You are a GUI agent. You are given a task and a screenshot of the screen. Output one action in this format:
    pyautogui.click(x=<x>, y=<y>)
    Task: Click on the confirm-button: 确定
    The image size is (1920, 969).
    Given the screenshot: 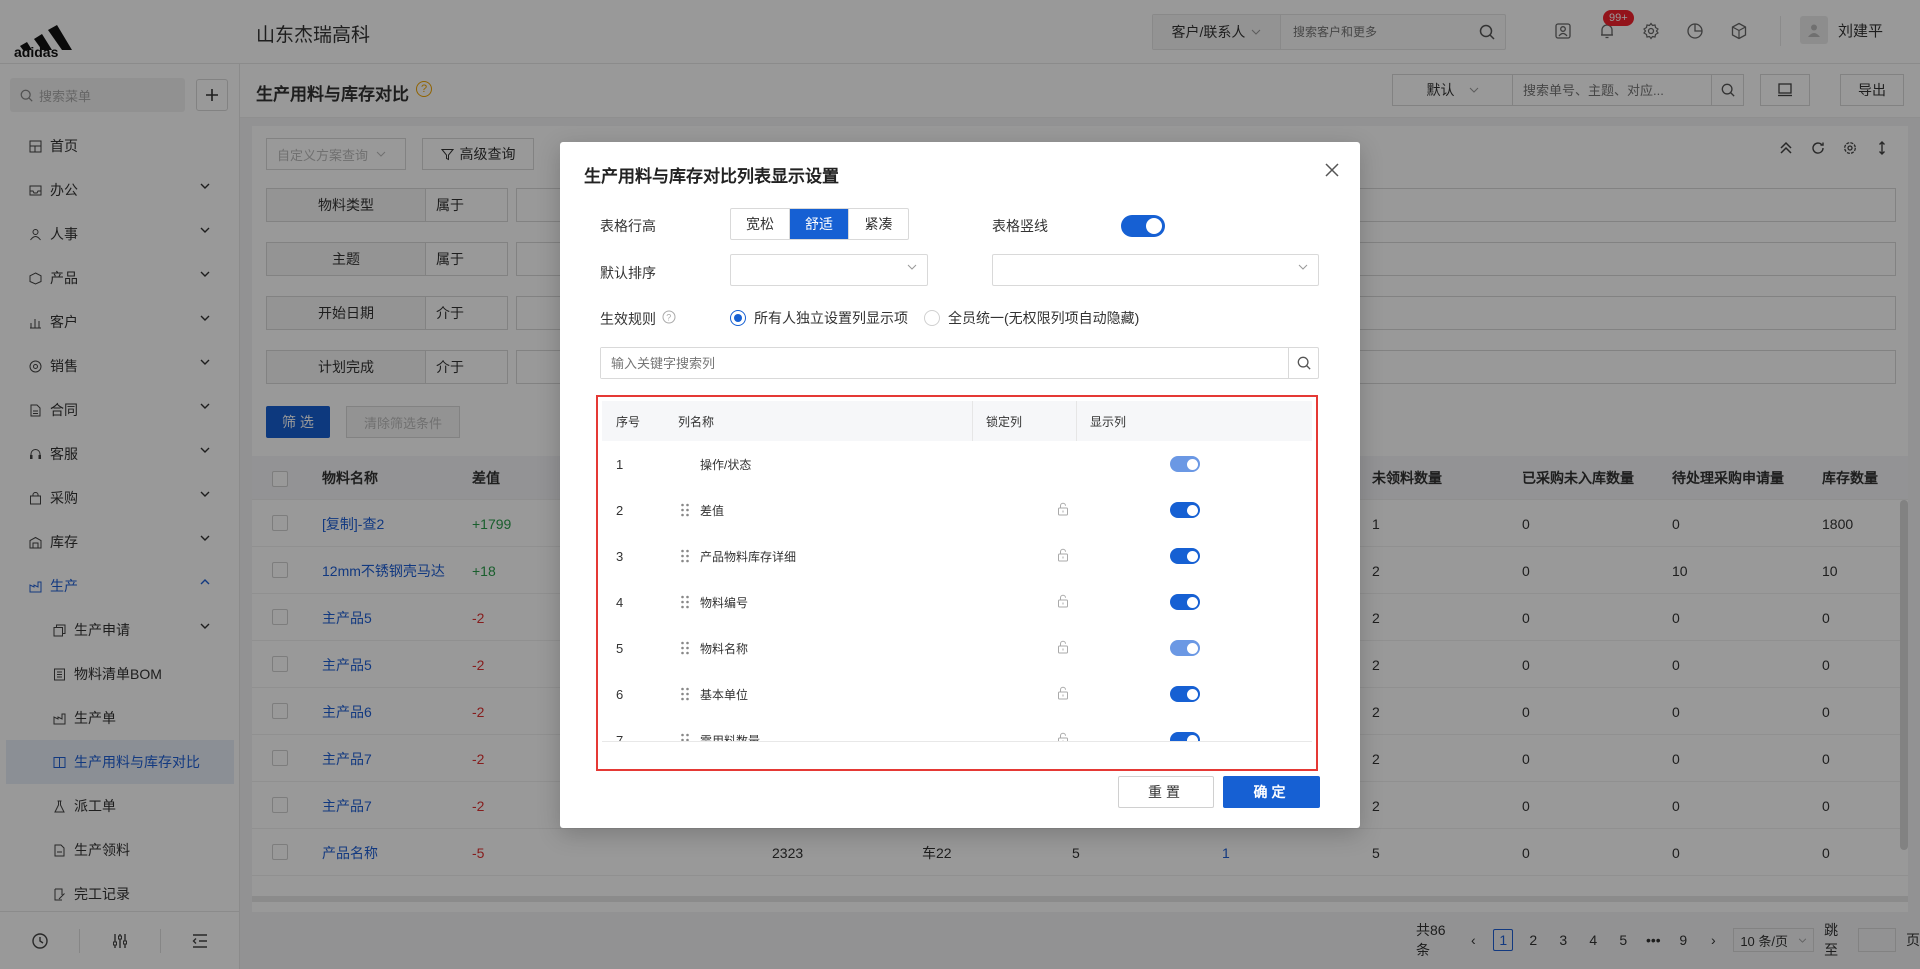 What is the action you would take?
    pyautogui.click(x=1271, y=792)
    